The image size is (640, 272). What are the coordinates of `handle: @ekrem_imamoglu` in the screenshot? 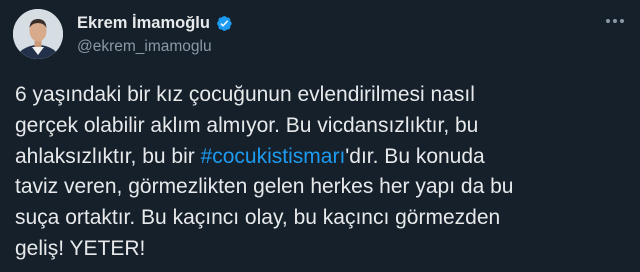 It's located at (155, 47).